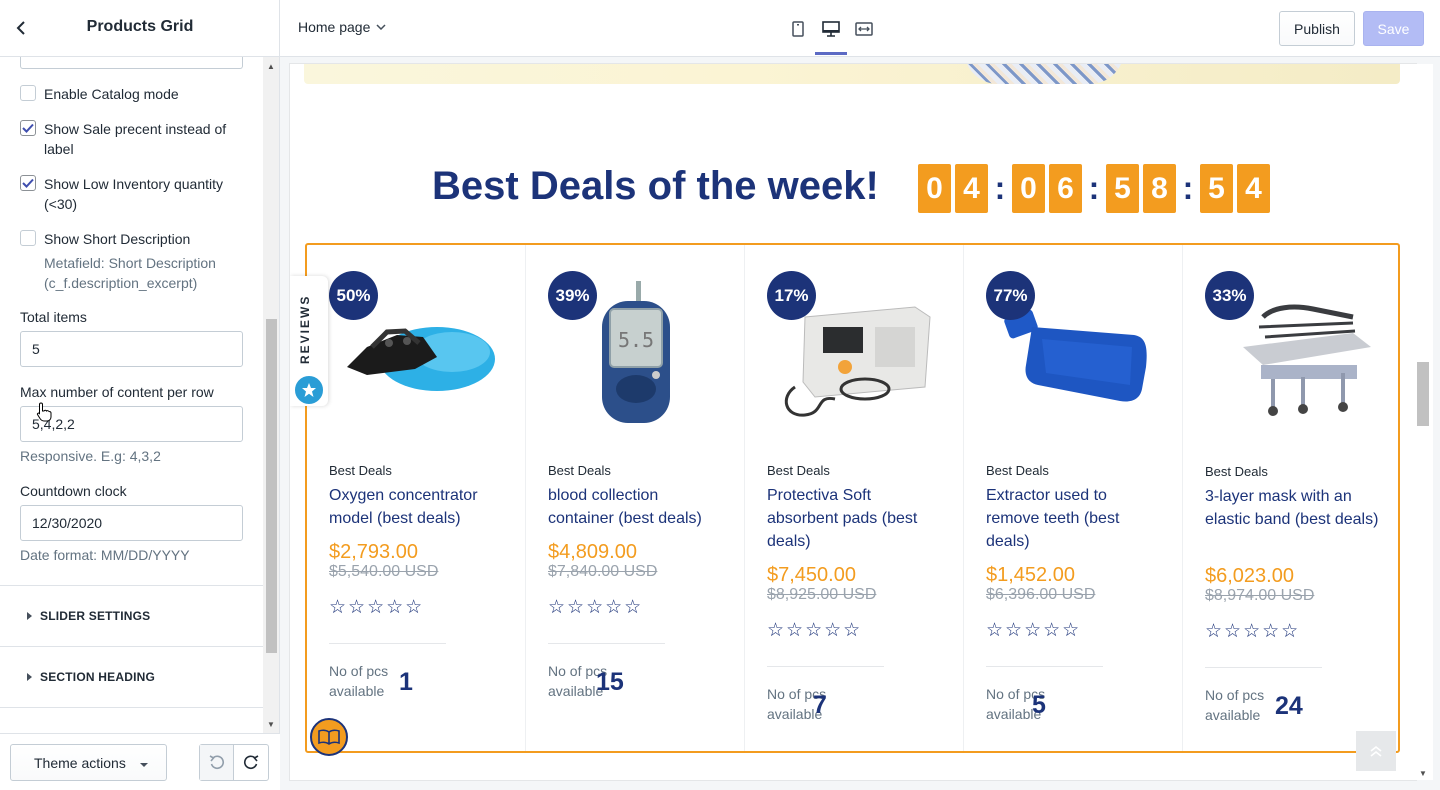 Image resolution: width=1440 pixels, height=790 pixels. What do you see at coordinates (131, 523) in the screenshot?
I see `countdown-input: 12/30/2020` at bounding box center [131, 523].